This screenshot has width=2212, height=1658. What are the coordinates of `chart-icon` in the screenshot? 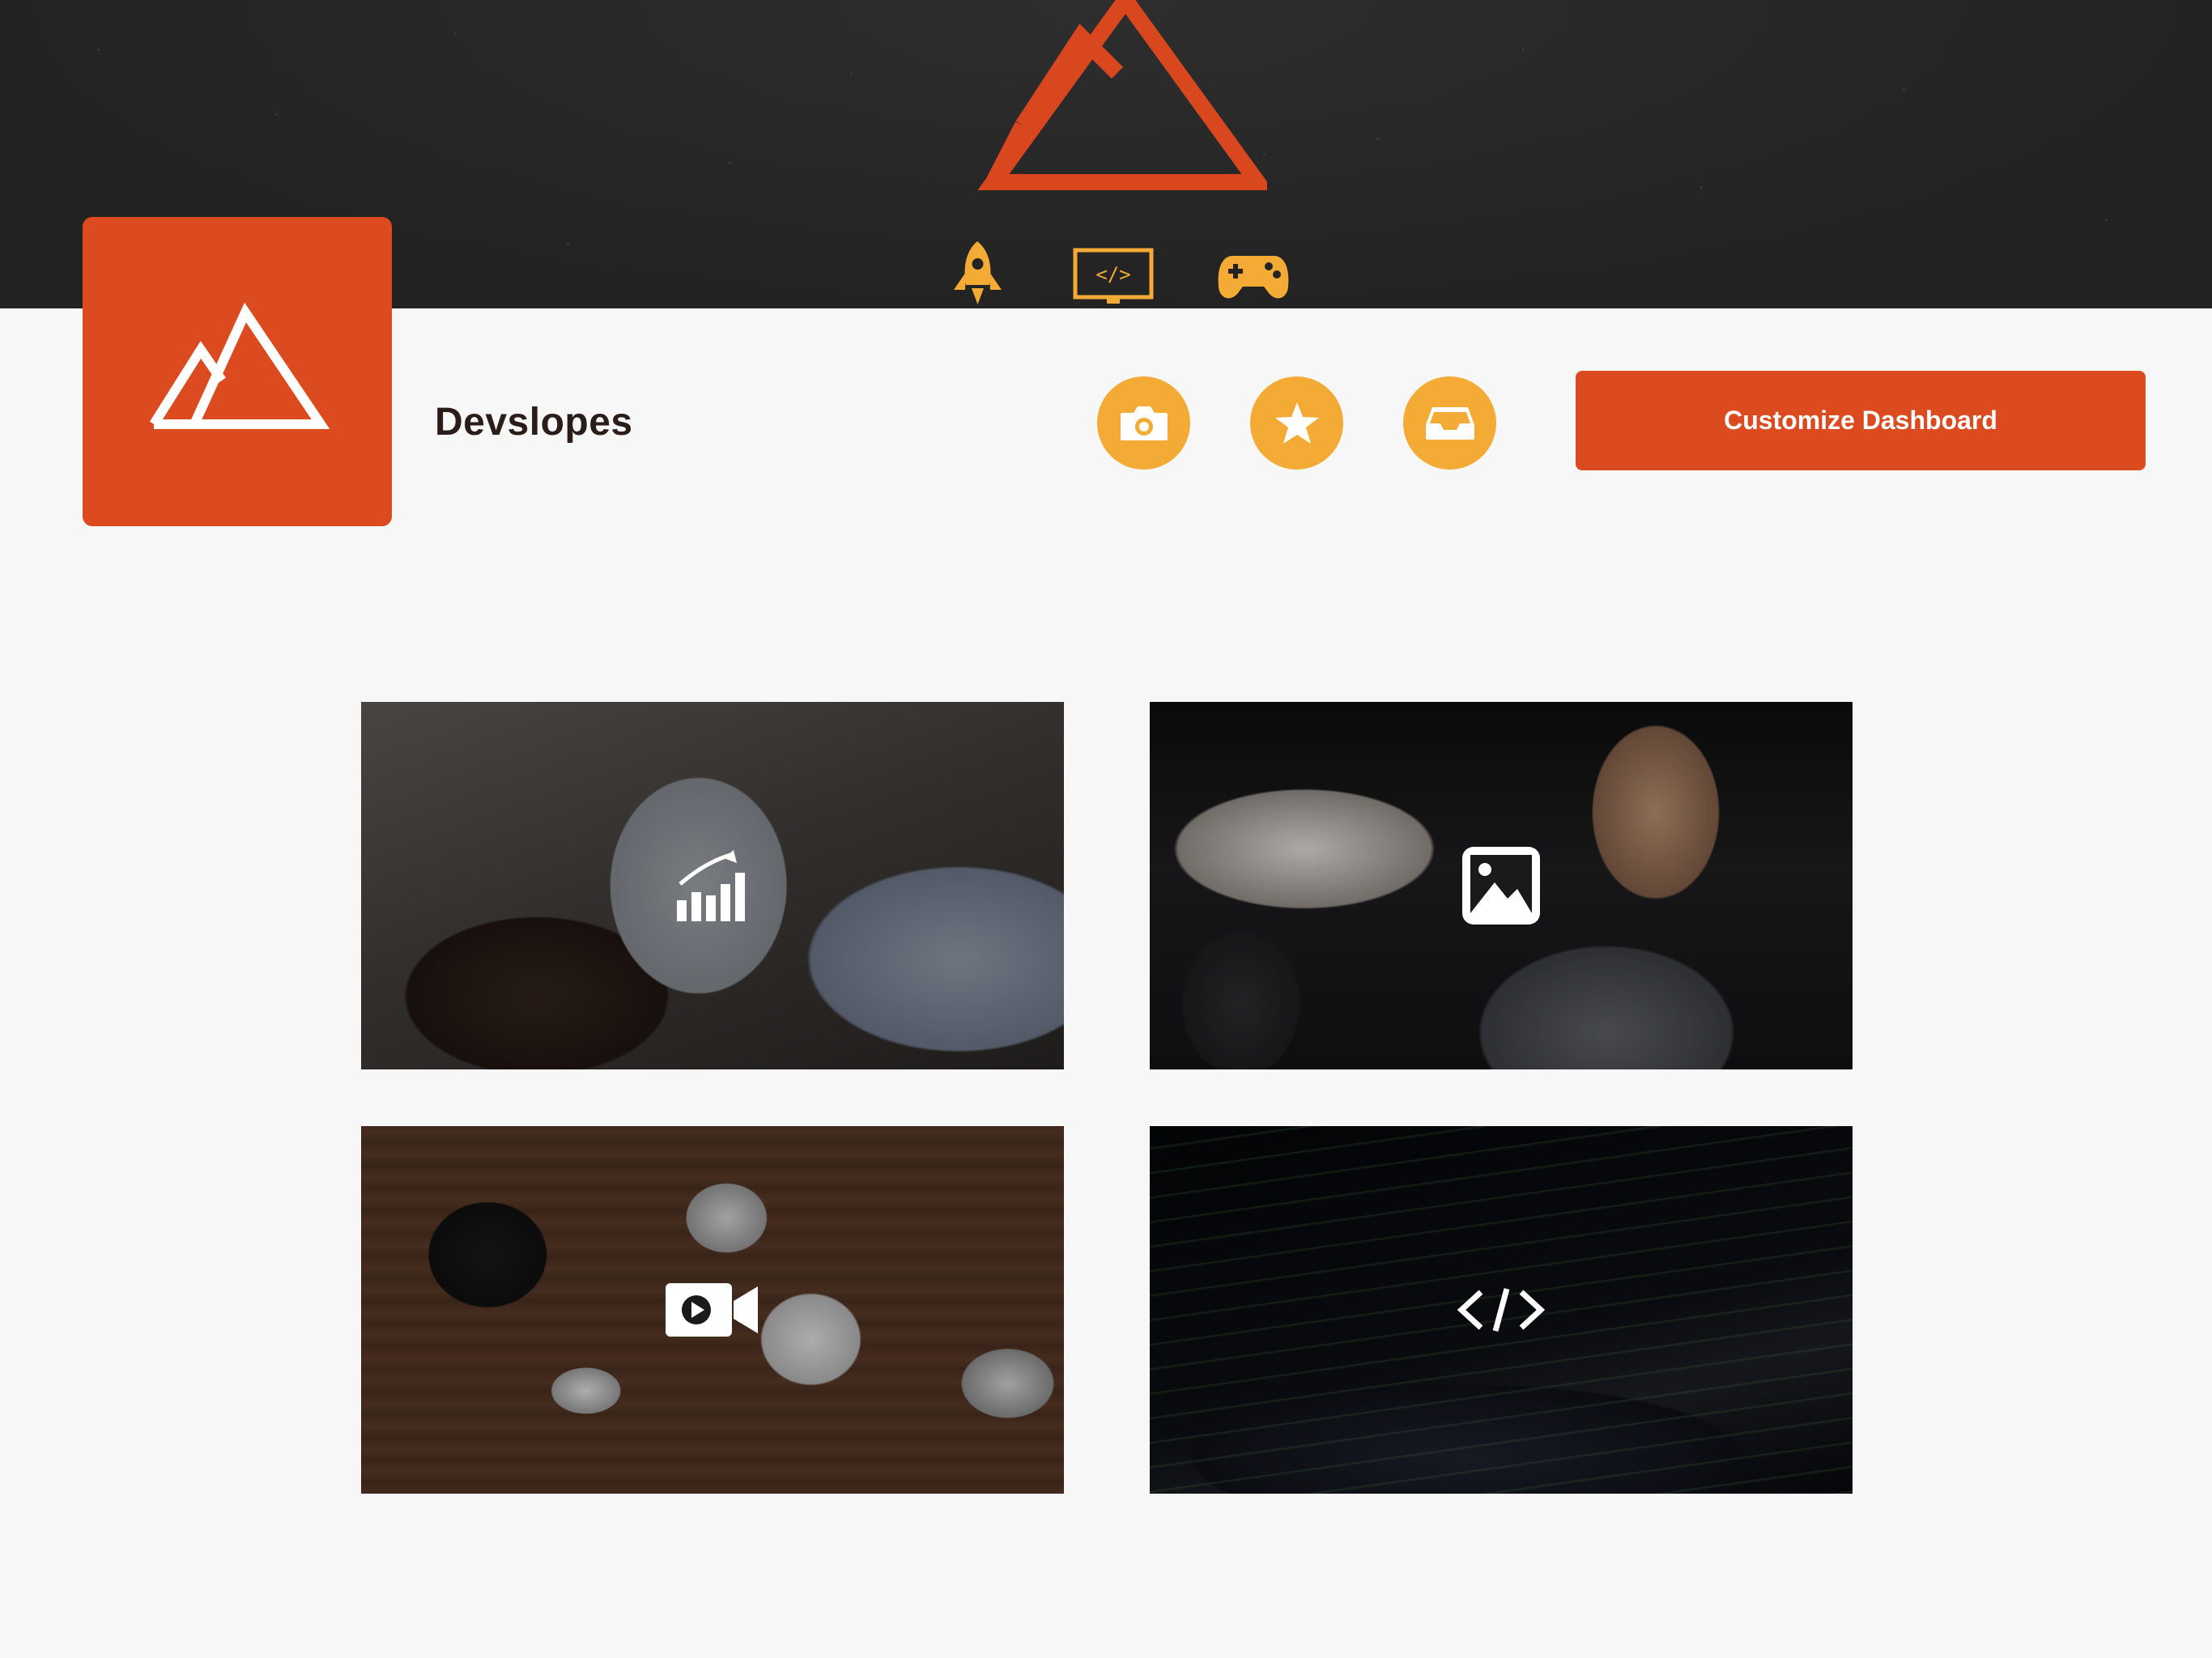 It's located at (711, 885).